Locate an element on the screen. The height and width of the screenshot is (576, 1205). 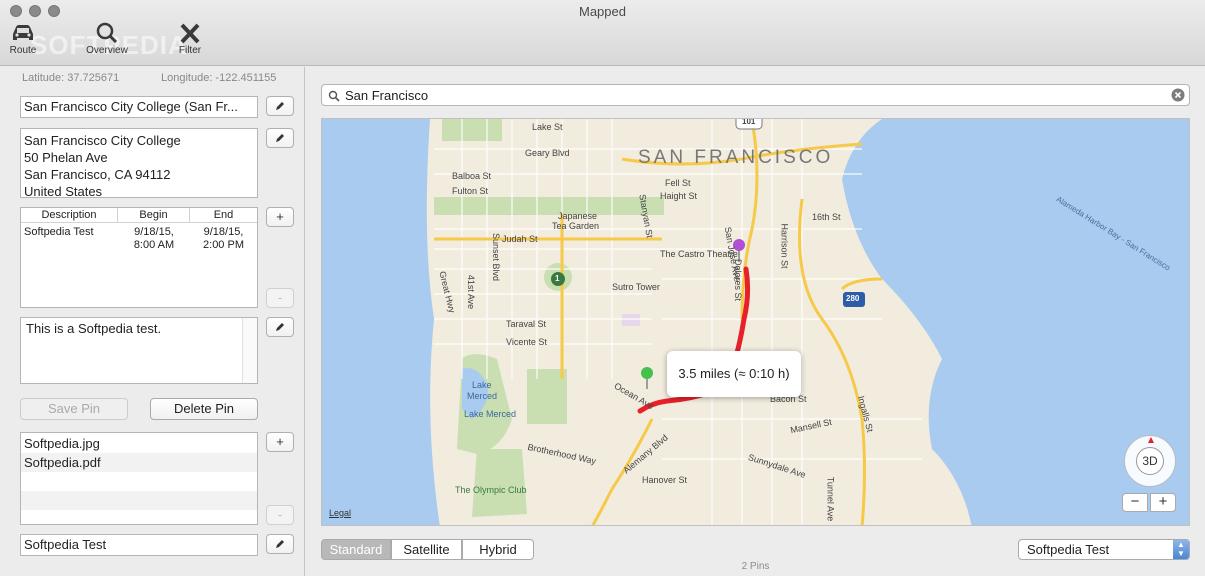
add-event-button: + is located at coordinates (280, 217).